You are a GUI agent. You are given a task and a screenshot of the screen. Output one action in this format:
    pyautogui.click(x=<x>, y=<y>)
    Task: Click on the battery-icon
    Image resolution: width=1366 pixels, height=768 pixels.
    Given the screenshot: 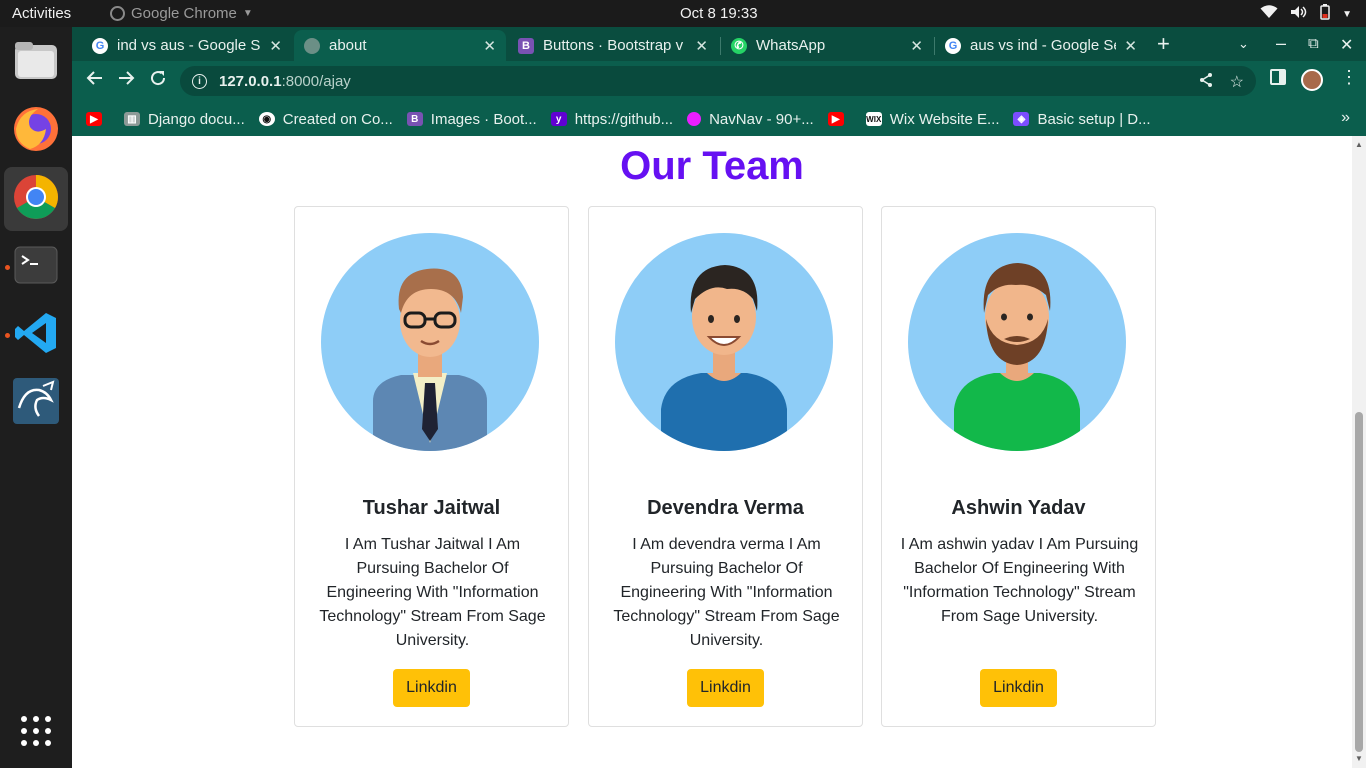 What is the action you would take?
    pyautogui.click(x=1325, y=14)
    